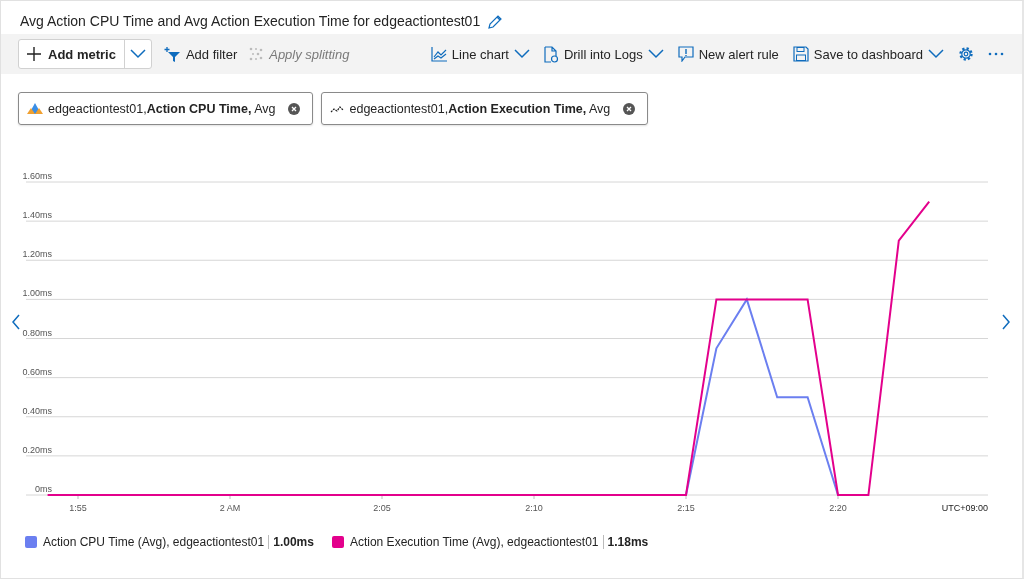 The height and width of the screenshot is (581, 1024). I want to click on settings-icon, so click(966, 54).